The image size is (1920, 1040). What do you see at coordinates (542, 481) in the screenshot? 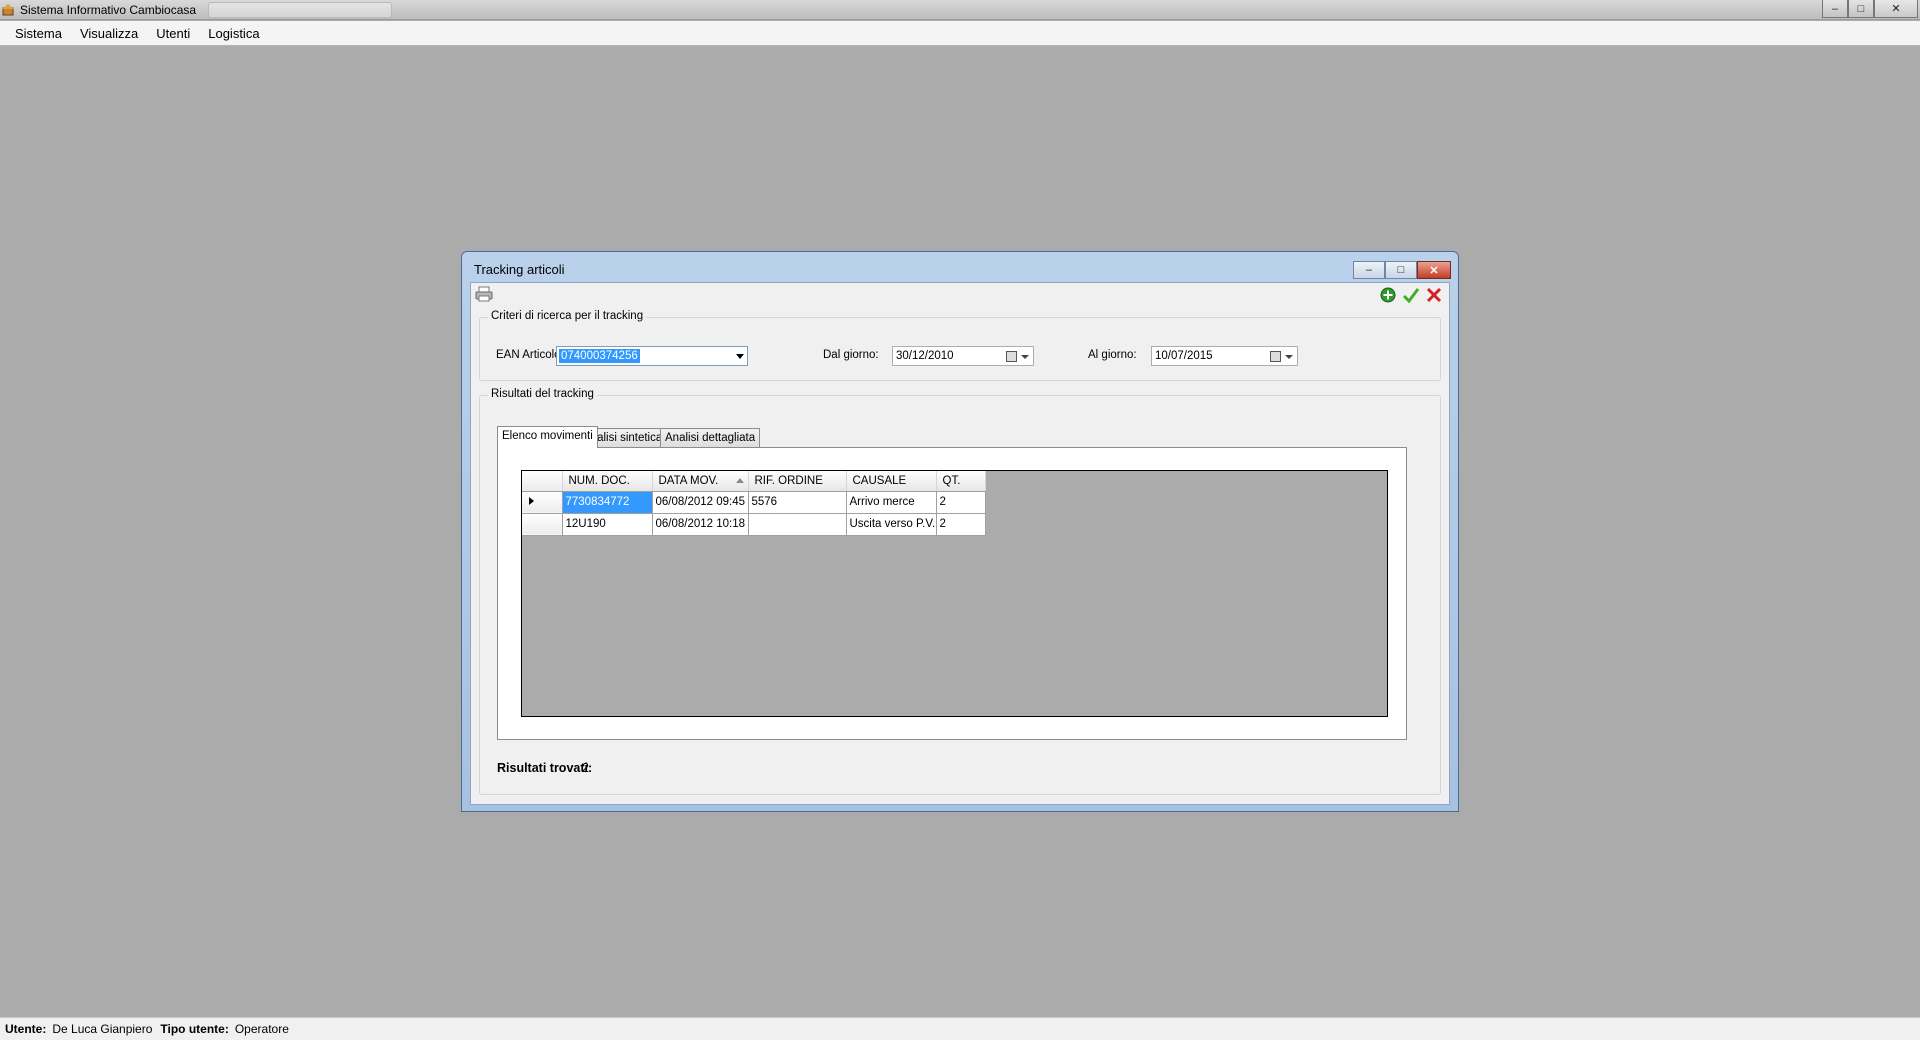
I see `grid-corner-header` at bounding box center [542, 481].